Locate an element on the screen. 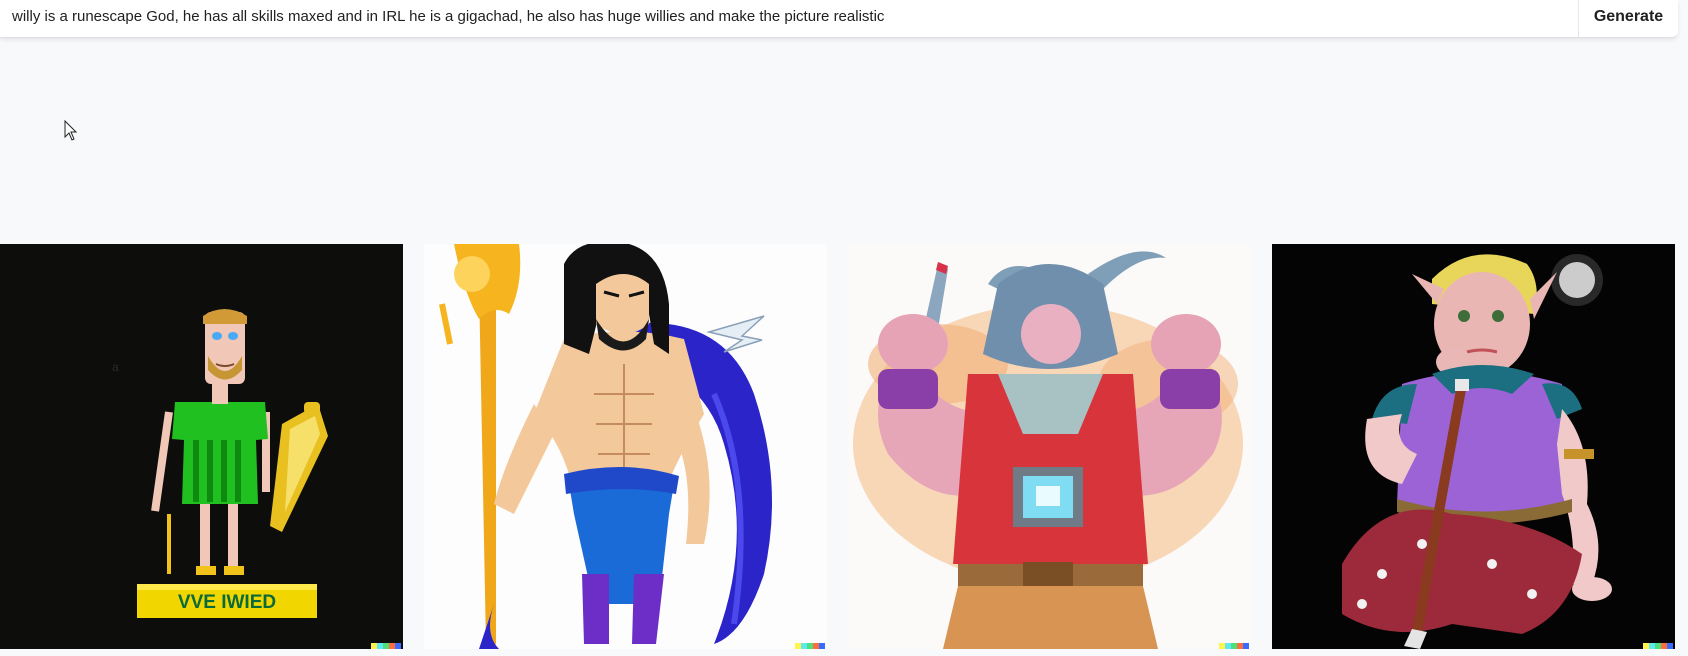 The width and height of the screenshot is (1688, 656). plaque-text: VVE IWIED is located at coordinates (227, 602).